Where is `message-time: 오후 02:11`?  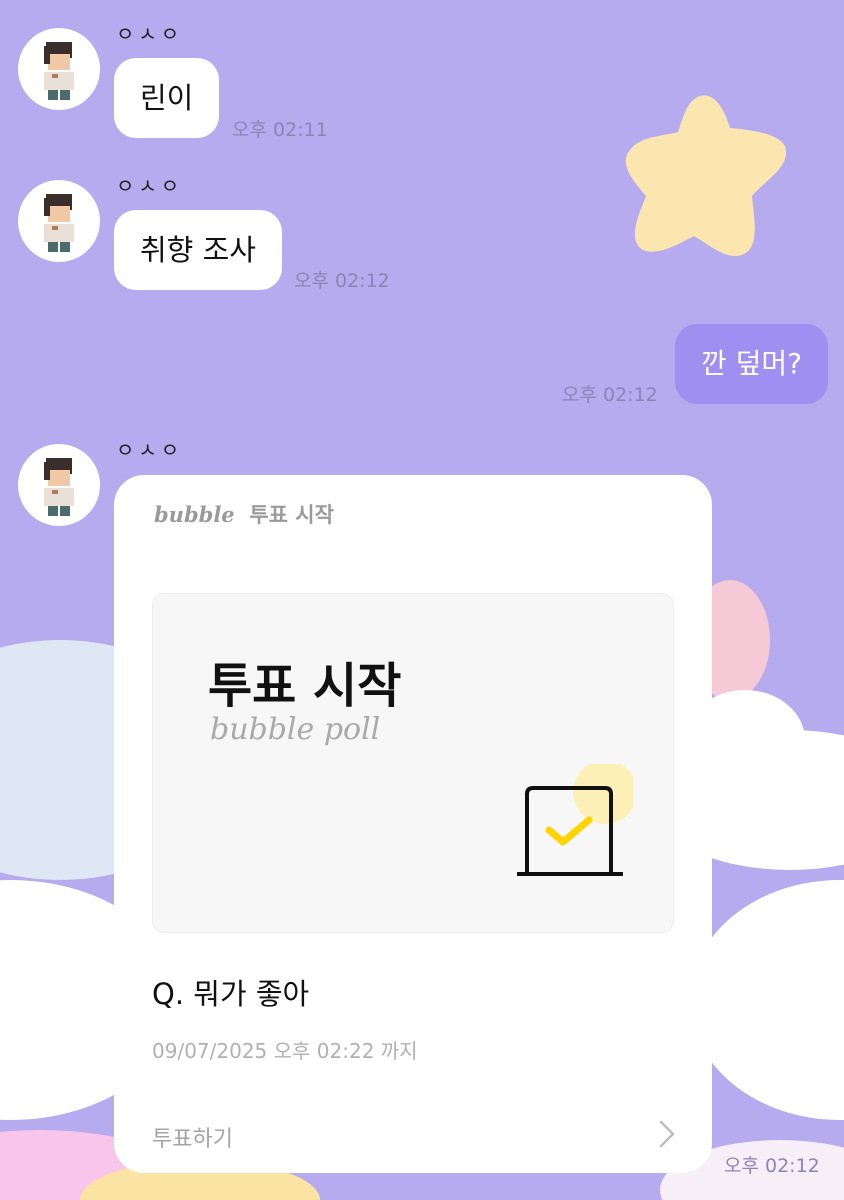
message-time: 오후 02:11 is located at coordinates (280, 130).